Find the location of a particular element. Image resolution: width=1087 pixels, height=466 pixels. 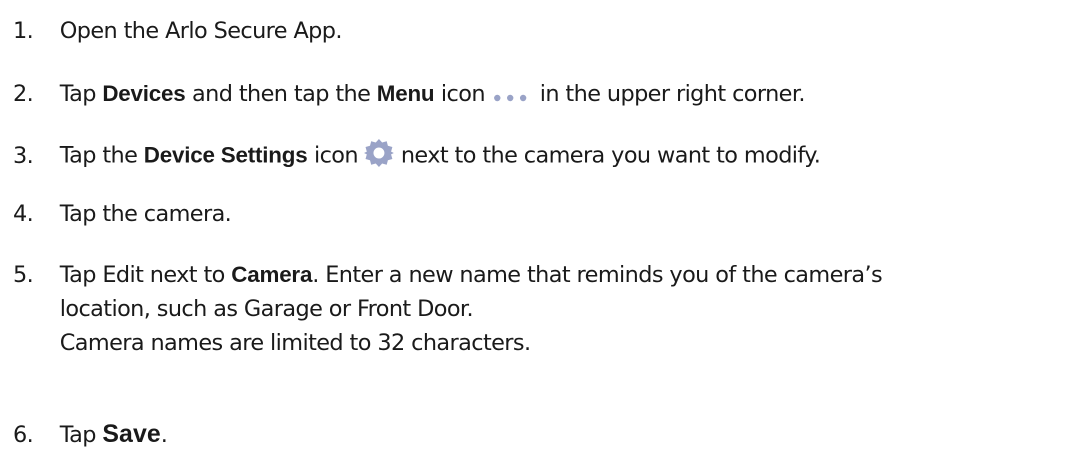

gear-icon is located at coordinates (379, 153).